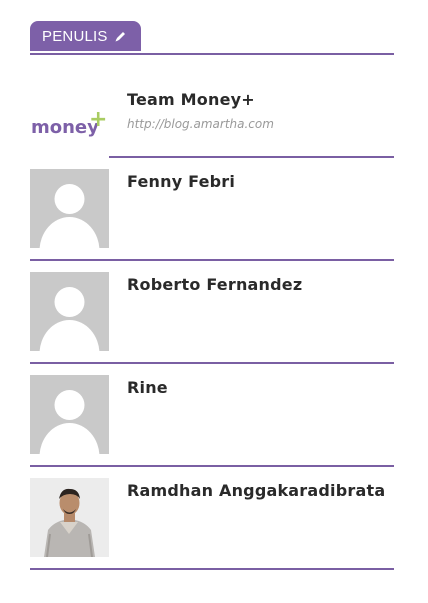  Describe the element at coordinates (69, 517) in the screenshot. I see `person-photo` at that location.